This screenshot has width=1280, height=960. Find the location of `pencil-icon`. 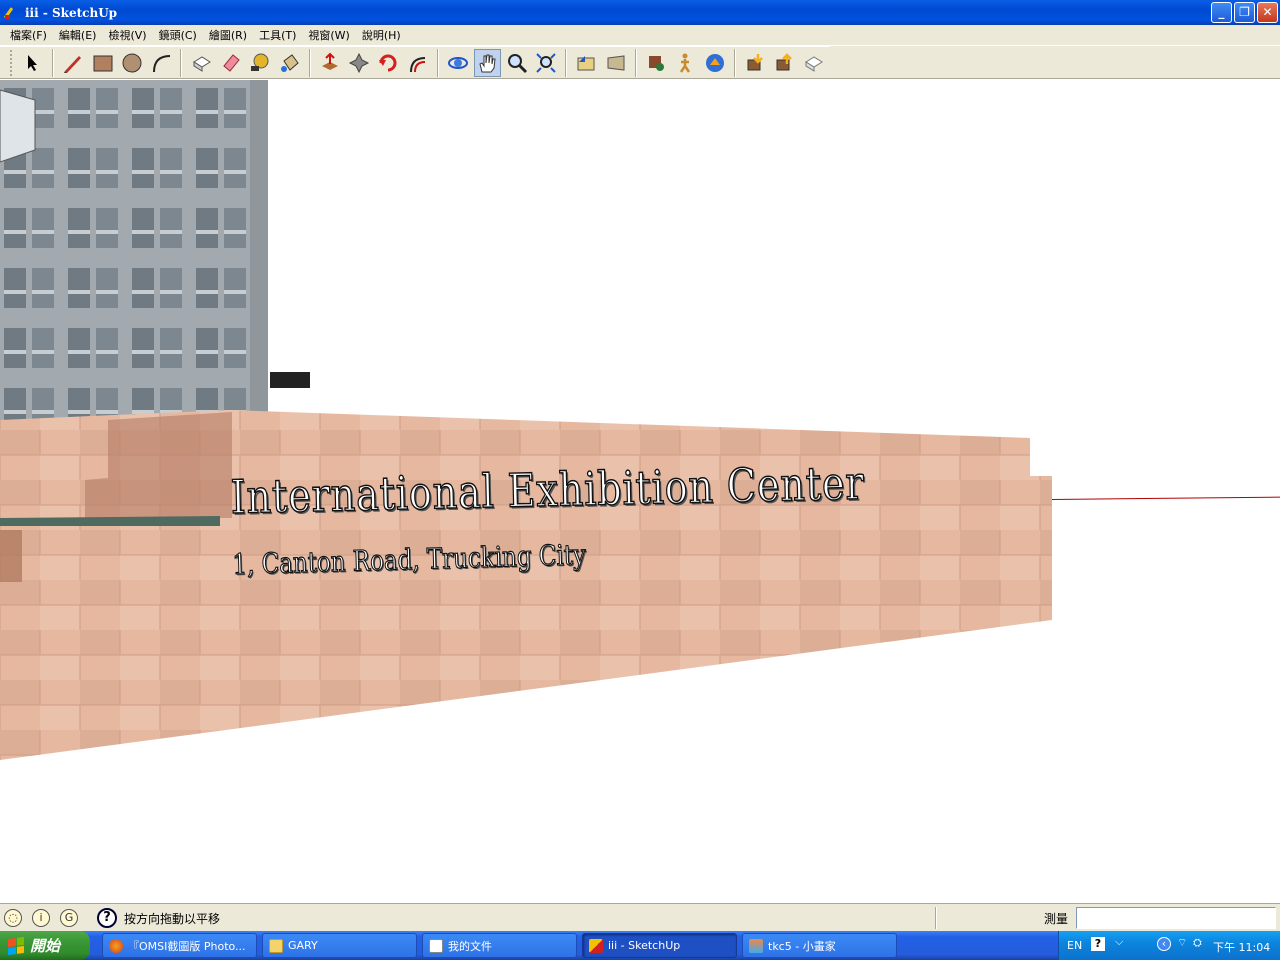

pencil-icon is located at coordinates (73, 64).